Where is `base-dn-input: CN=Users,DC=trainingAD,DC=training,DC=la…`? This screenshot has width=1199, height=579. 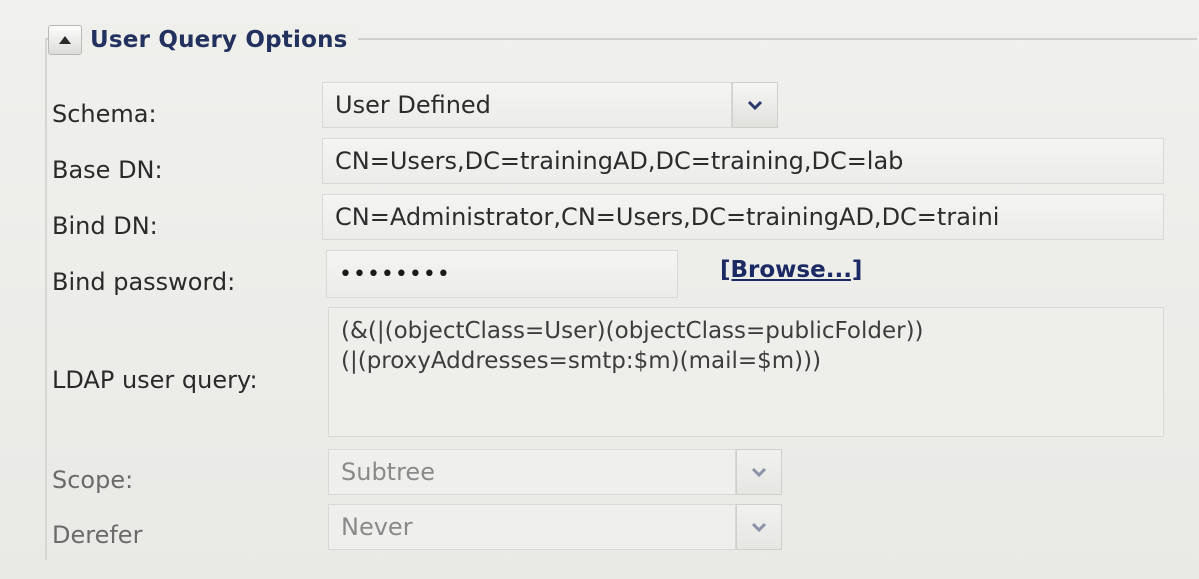
base-dn-input: CN=Users,DC=trainingAD,DC=training,DC=la… is located at coordinates (743, 161).